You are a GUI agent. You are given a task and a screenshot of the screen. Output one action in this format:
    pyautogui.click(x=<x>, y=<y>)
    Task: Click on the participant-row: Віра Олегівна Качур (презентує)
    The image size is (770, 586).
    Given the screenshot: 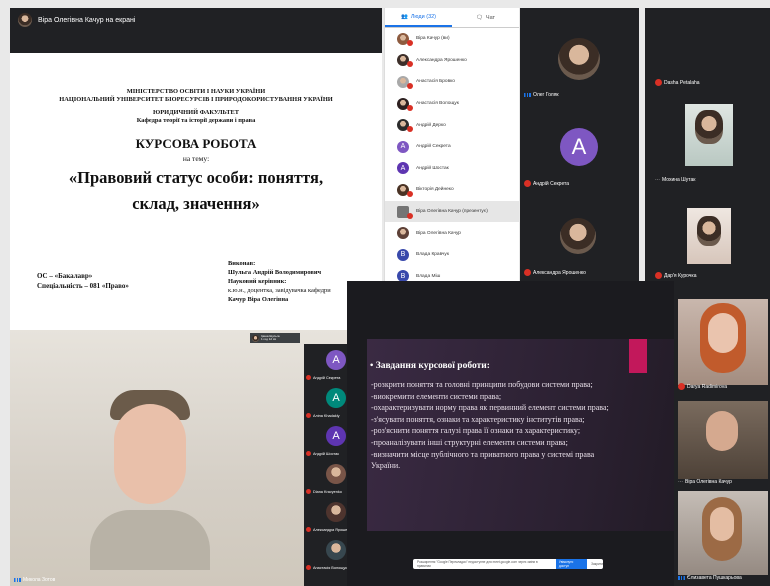 What is the action you would take?
    pyautogui.click(x=452, y=211)
    